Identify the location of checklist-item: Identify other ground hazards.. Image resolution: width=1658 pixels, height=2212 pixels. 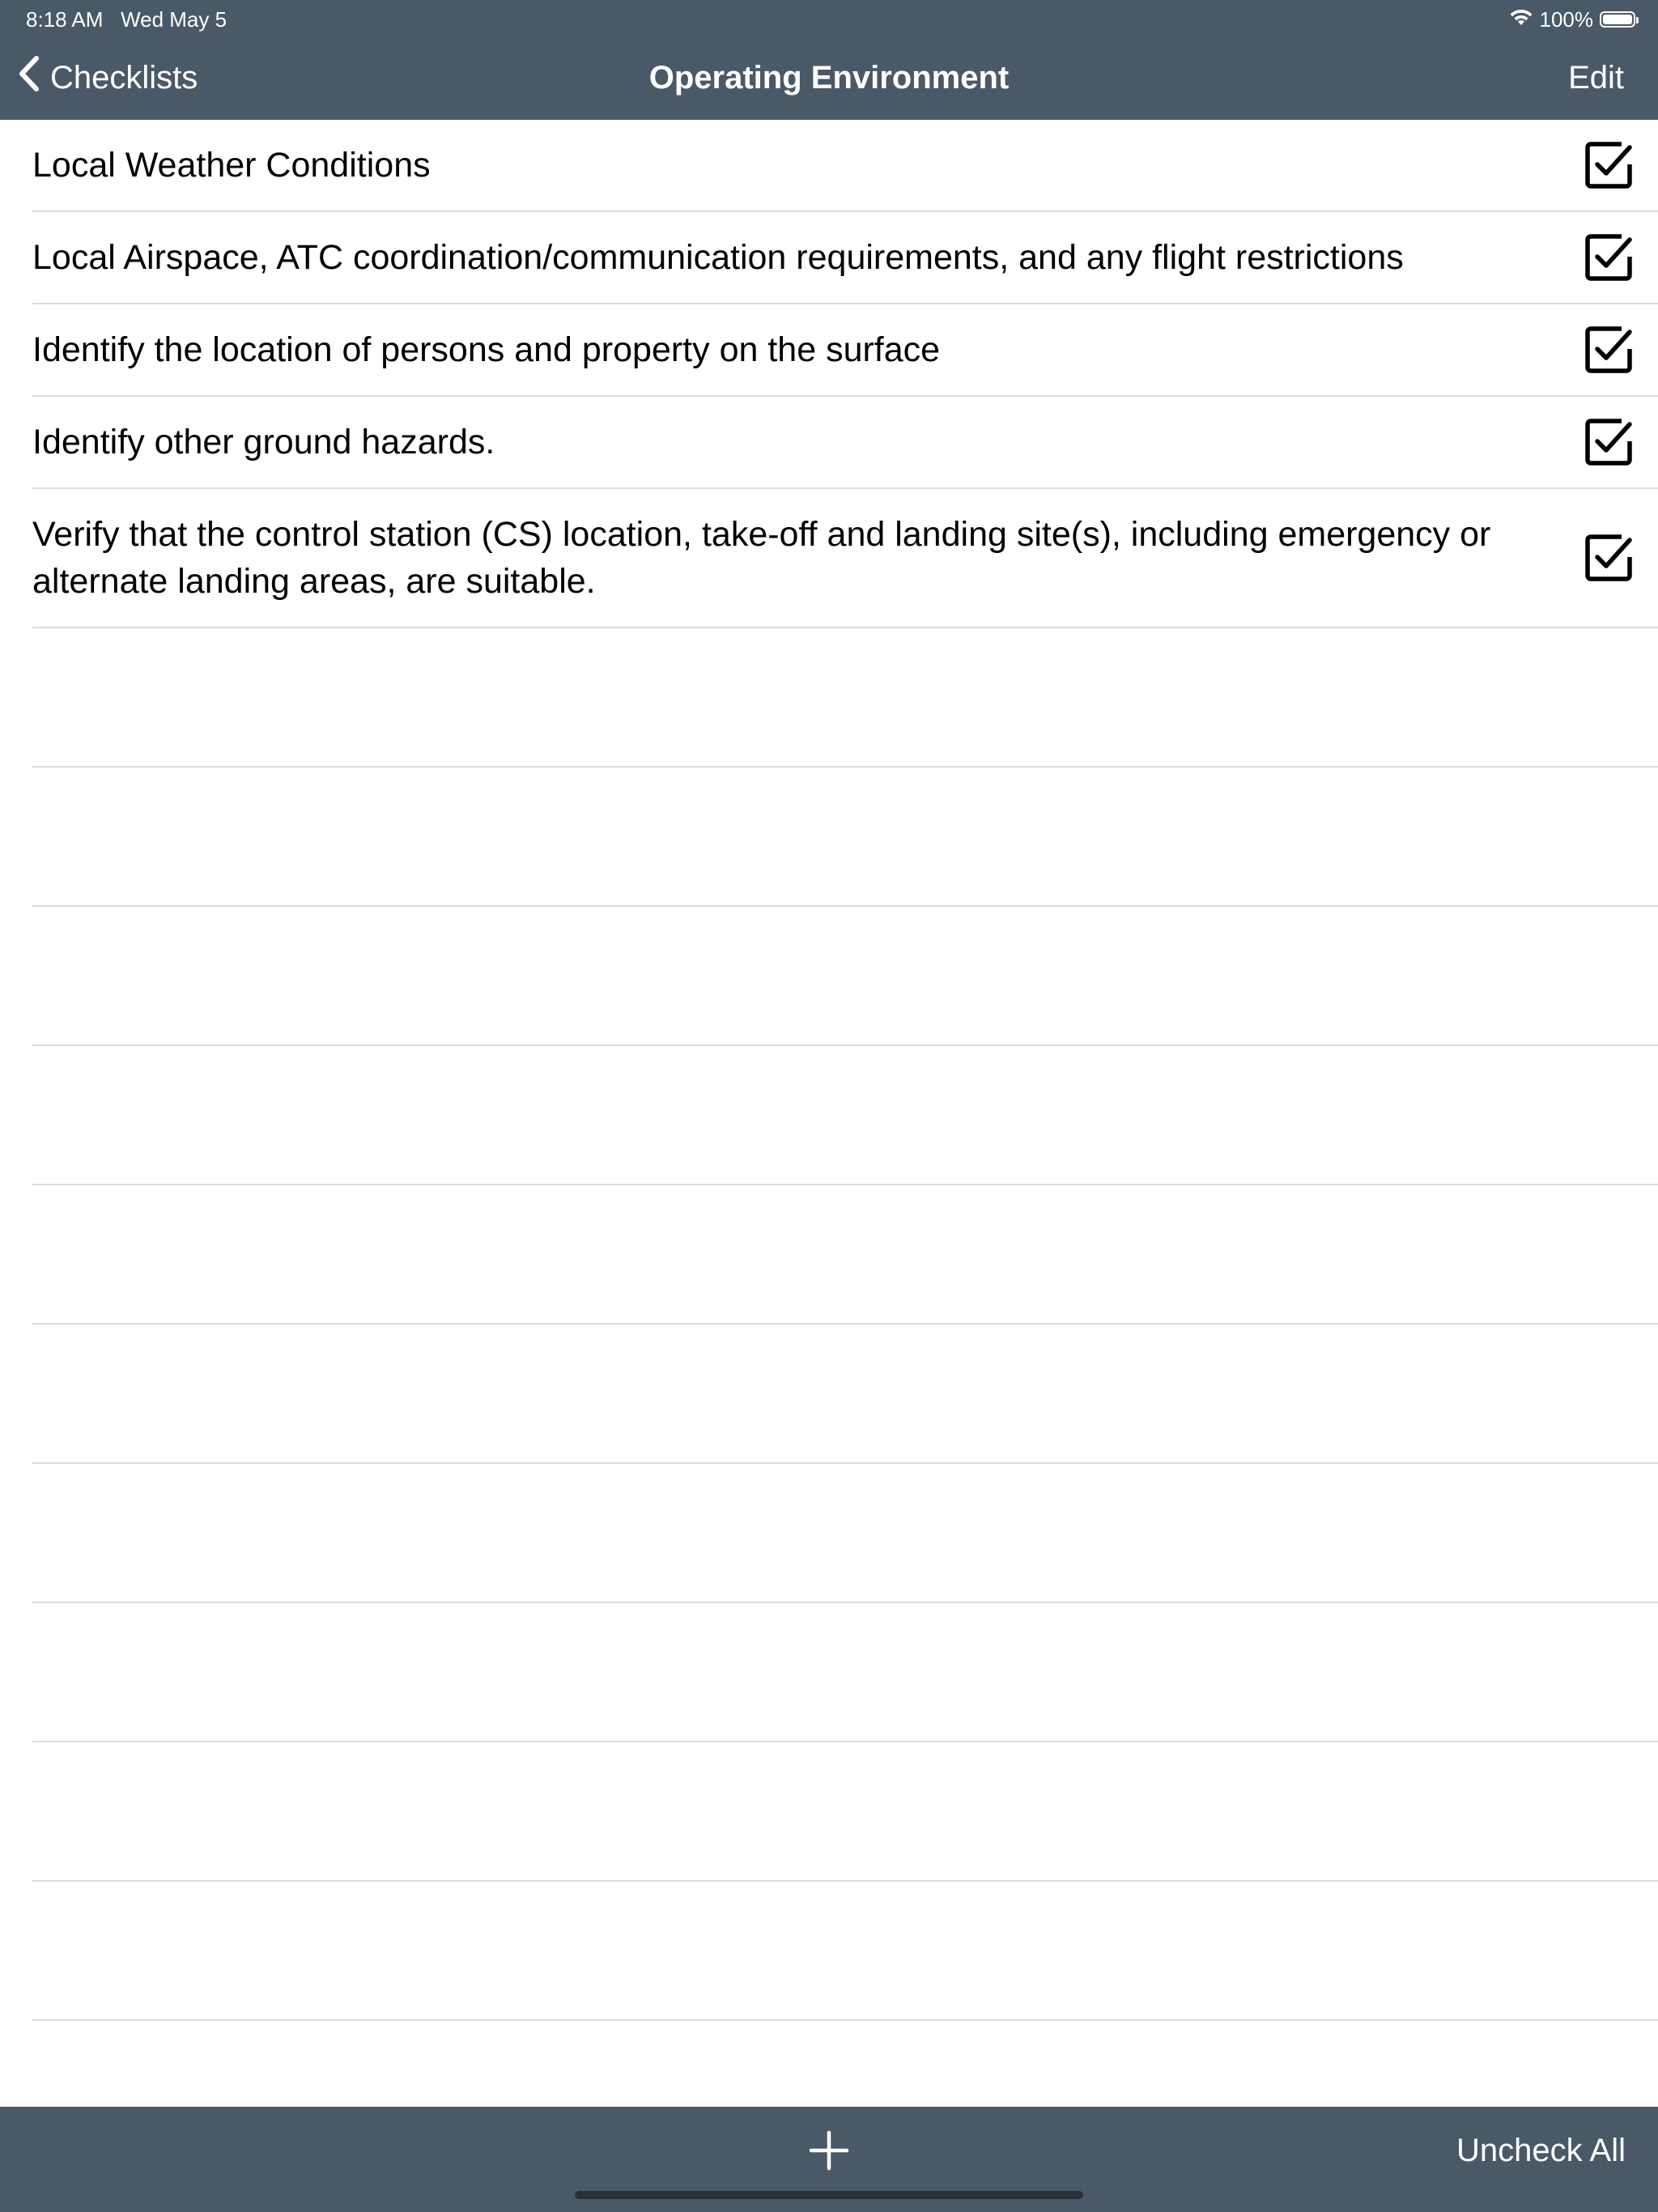
(845, 443).